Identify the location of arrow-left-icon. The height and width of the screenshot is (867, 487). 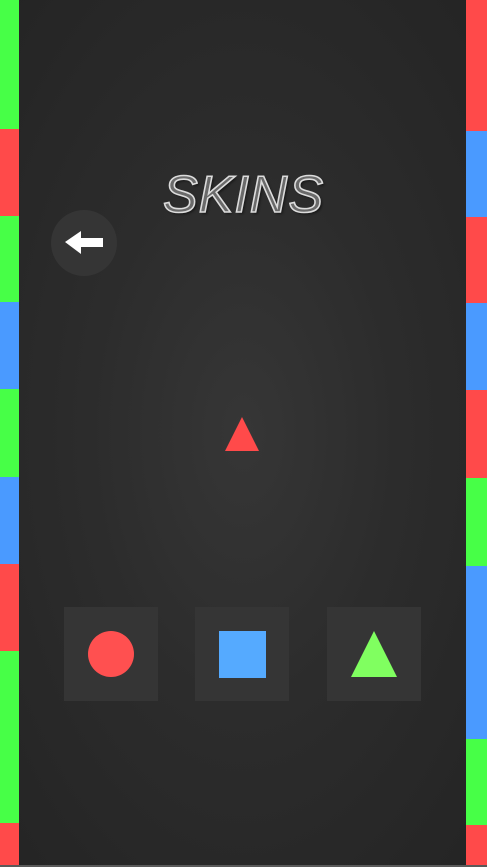
(84, 242).